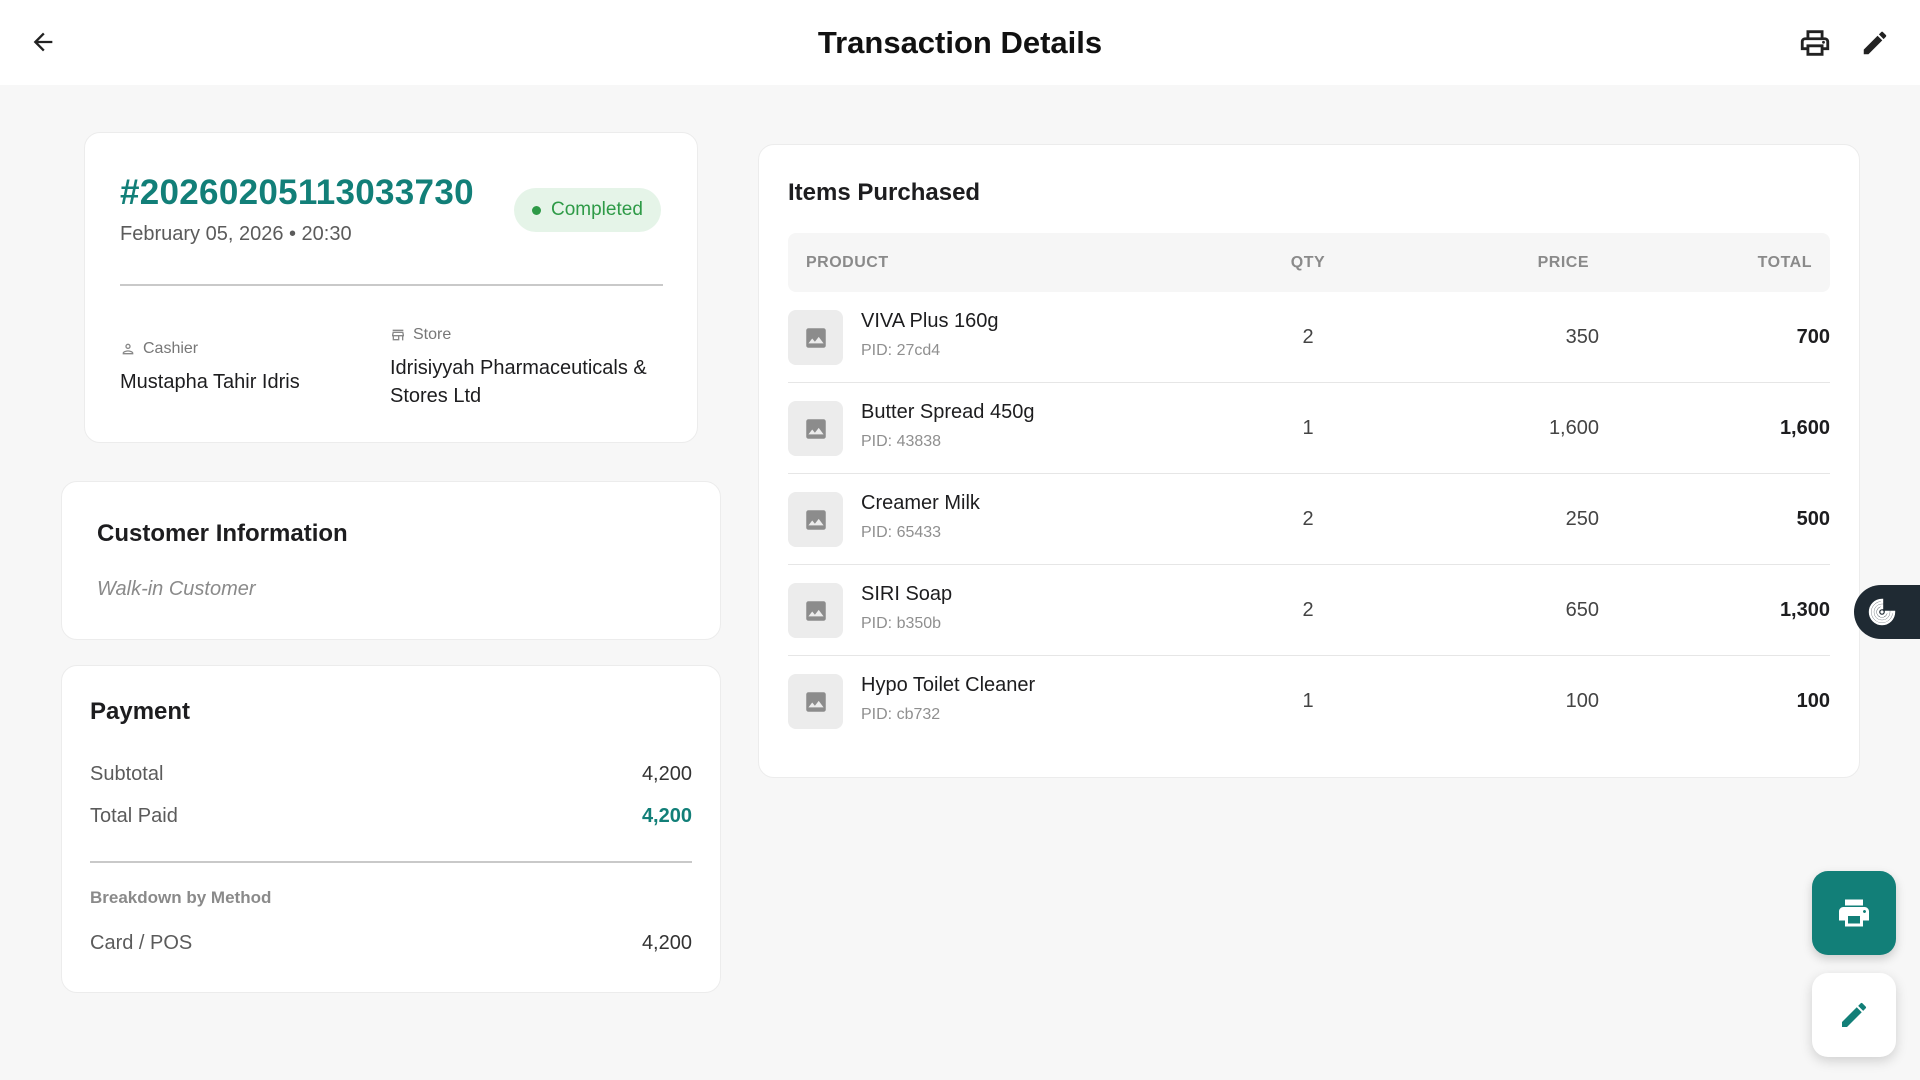 This screenshot has height=1080, width=1920. Describe the element at coordinates (127, 774) in the screenshot. I see `subtotal-label: Subtotal` at that location.